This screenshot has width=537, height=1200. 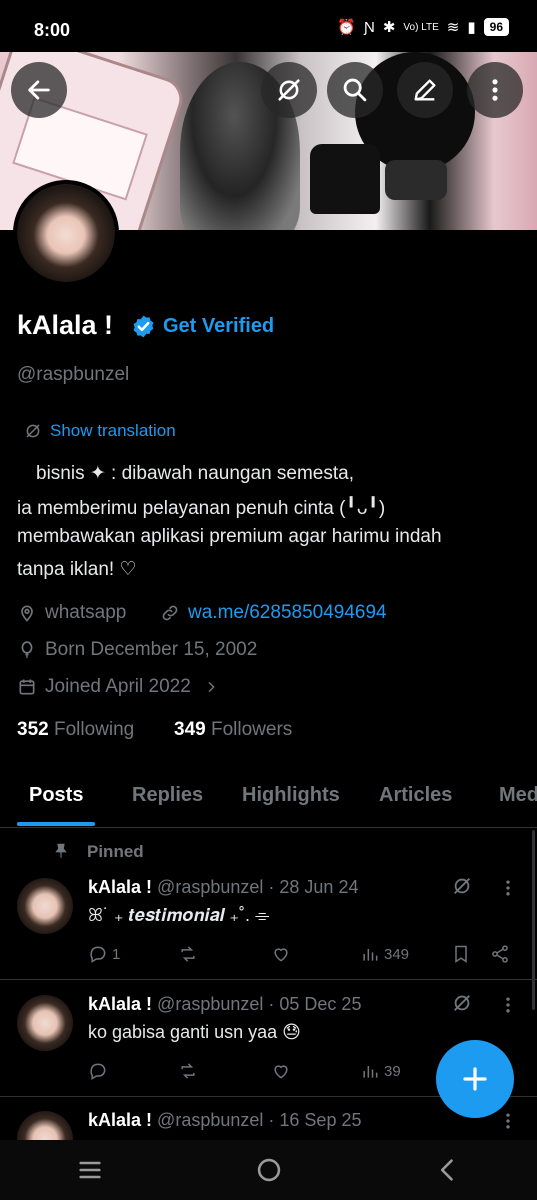 I want to click on wifi-icon: ≋, so click(x=453, y=27).